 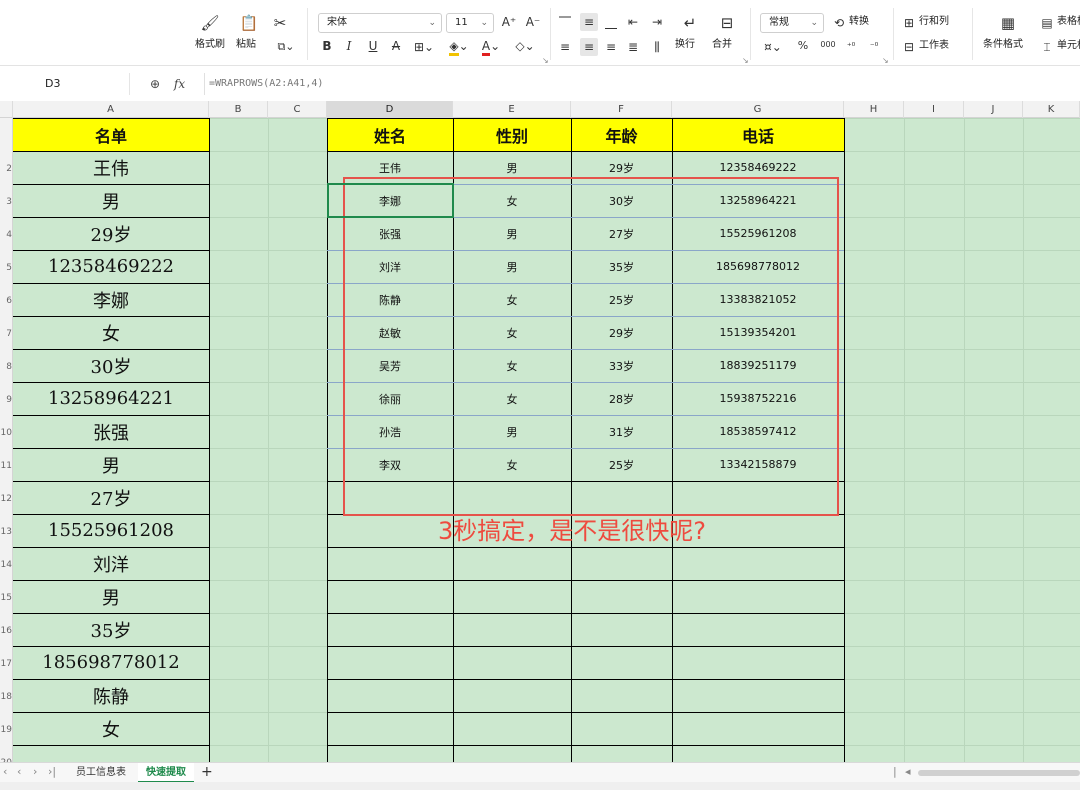 I want to click on column-header-j: J, so click(x=993, y=109).